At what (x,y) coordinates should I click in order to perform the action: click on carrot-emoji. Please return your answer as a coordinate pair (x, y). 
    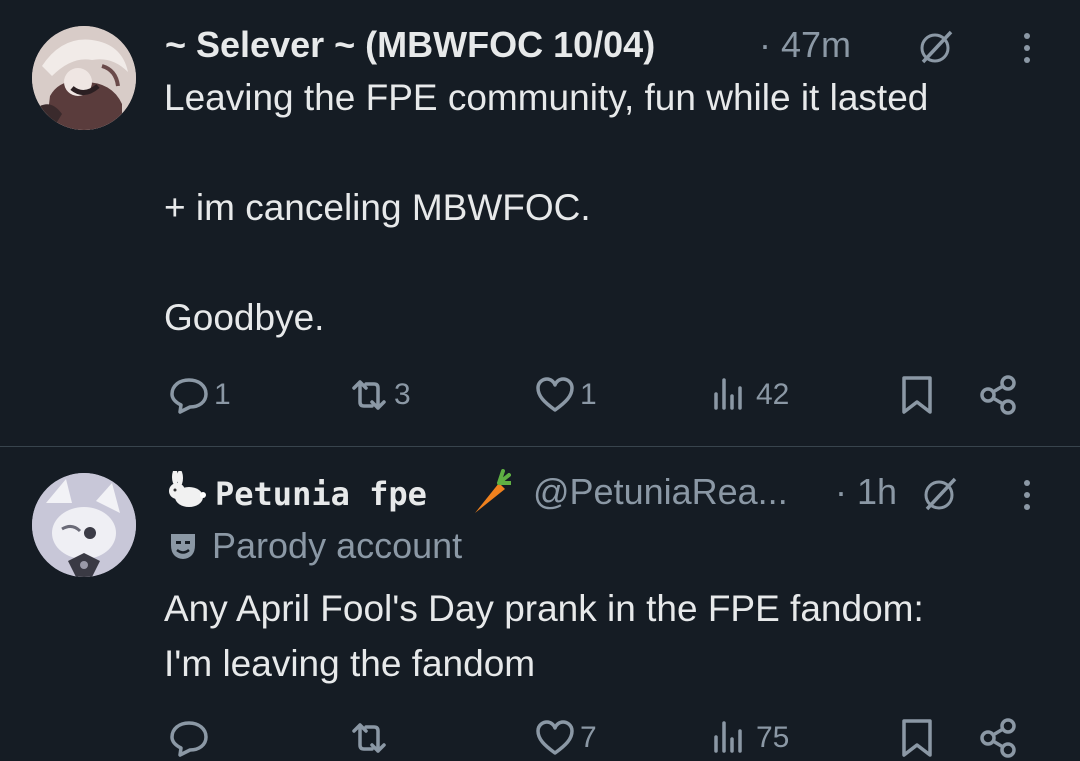
    Looking at the image, I should click on (491, 494).